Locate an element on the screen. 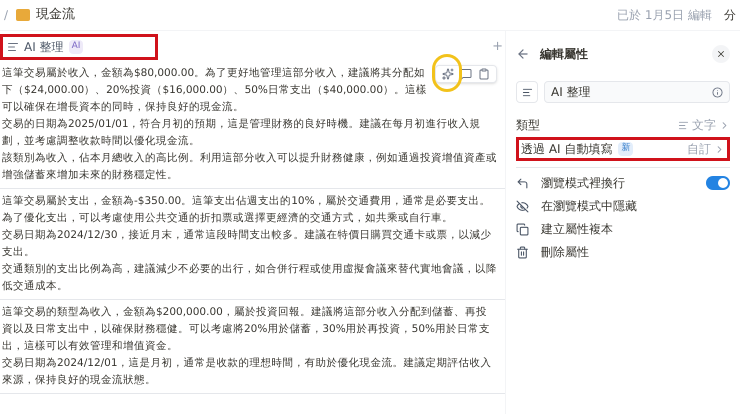  close-icon is located at coordinates (721, 54).